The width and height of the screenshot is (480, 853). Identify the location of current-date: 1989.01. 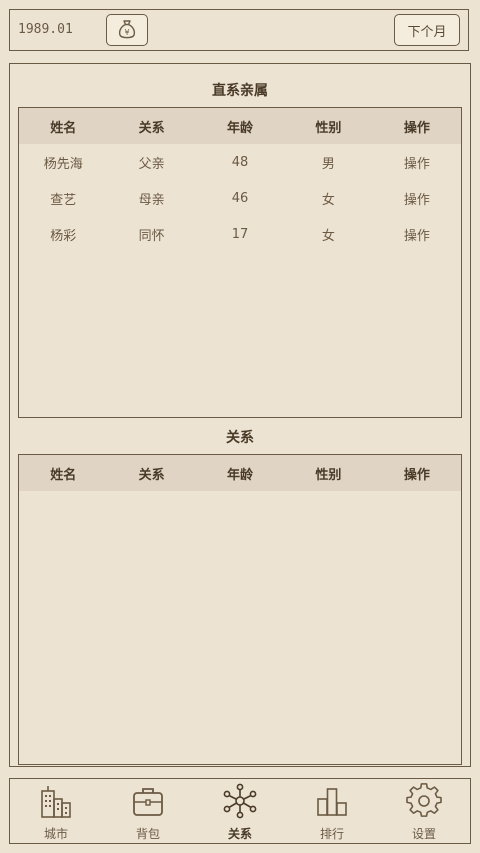
(45, 29).